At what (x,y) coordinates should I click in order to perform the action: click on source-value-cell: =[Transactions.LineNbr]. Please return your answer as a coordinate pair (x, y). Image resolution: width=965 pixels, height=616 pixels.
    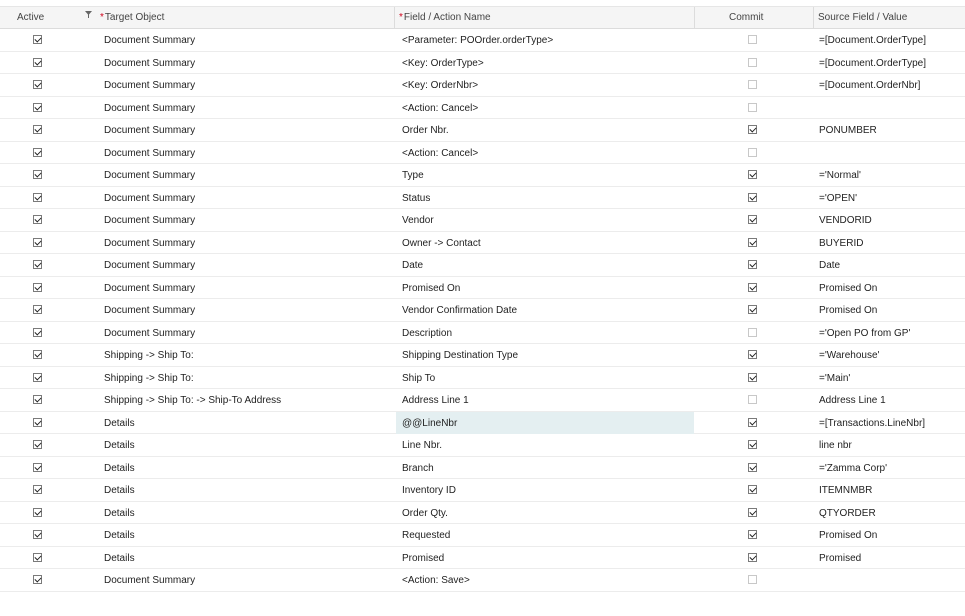
    Looking at the image, I should click on (872, 423).